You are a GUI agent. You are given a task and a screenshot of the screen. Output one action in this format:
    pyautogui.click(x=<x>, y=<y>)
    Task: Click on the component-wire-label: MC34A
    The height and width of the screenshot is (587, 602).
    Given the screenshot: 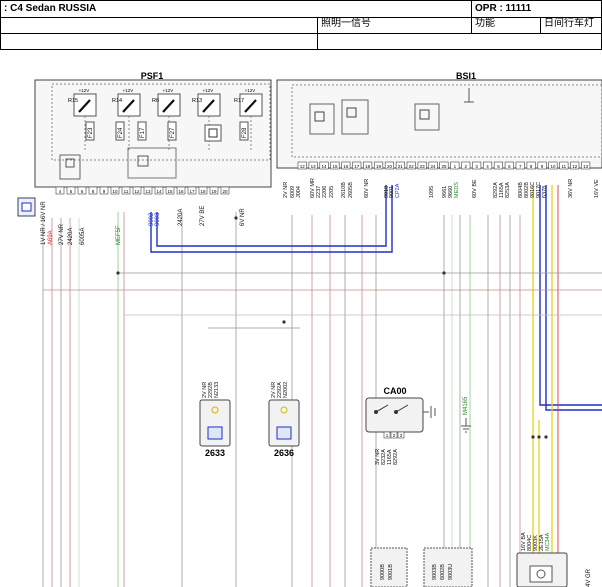 What is the action you would take?
    pyautogui.click(x=548, y=541)
    